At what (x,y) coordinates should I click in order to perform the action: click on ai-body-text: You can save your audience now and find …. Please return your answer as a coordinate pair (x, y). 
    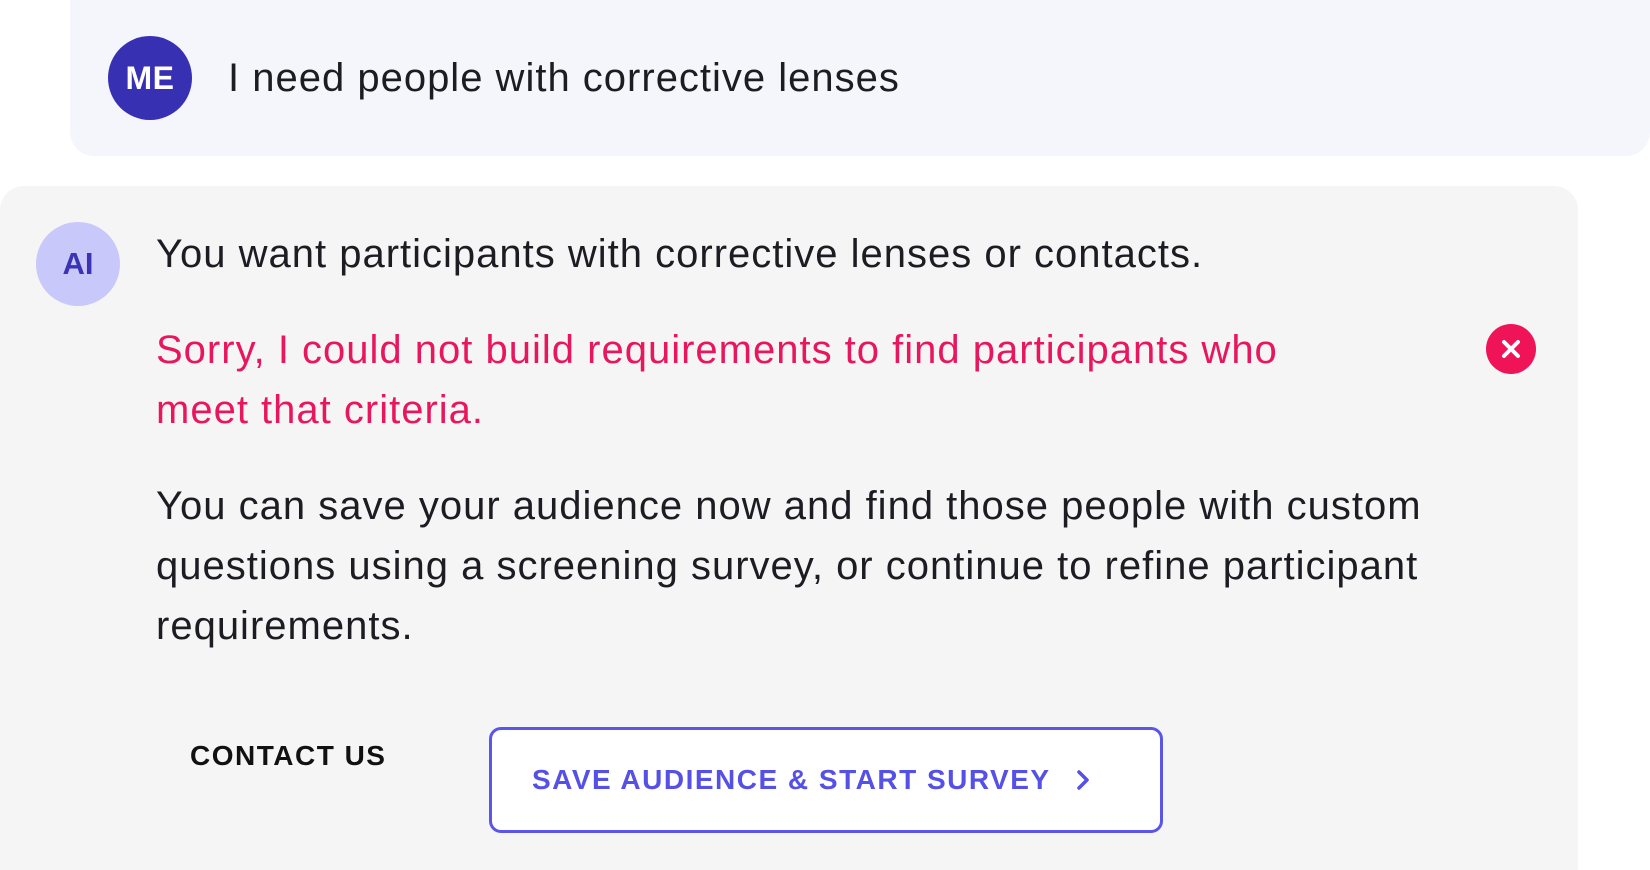
    Looking at the image, I should click on (789, 566).